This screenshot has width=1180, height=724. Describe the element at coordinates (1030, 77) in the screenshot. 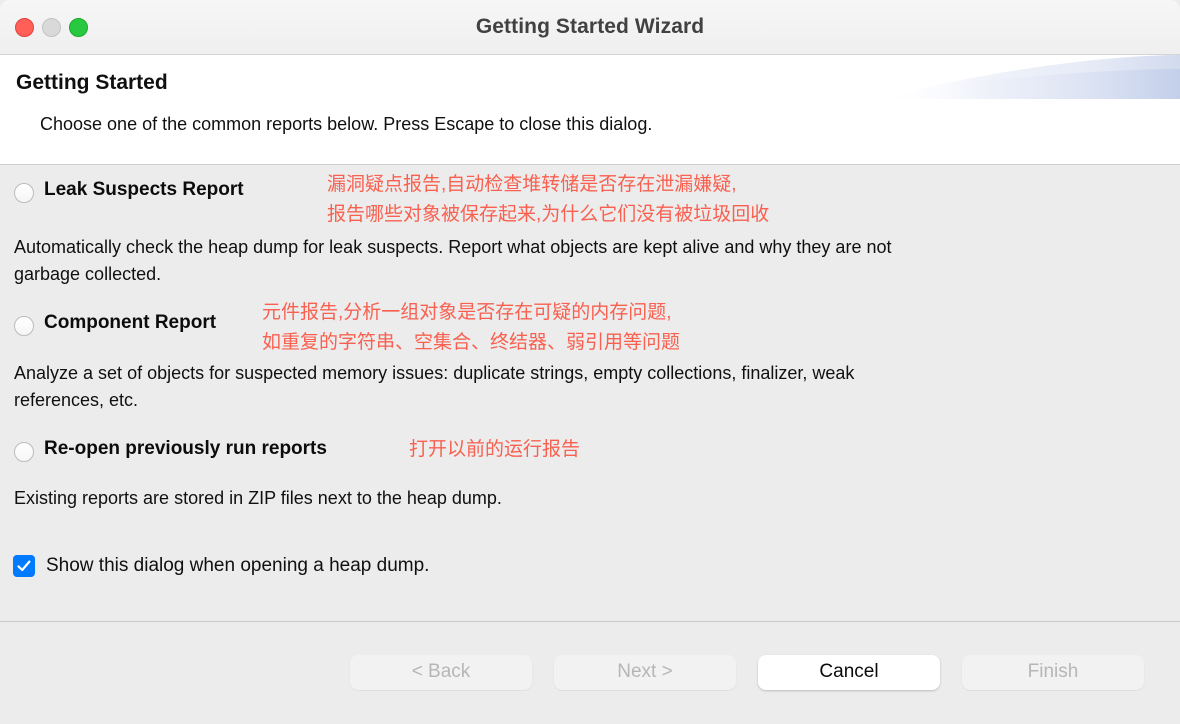

I see `decorative-swoosh-banner` at that location.